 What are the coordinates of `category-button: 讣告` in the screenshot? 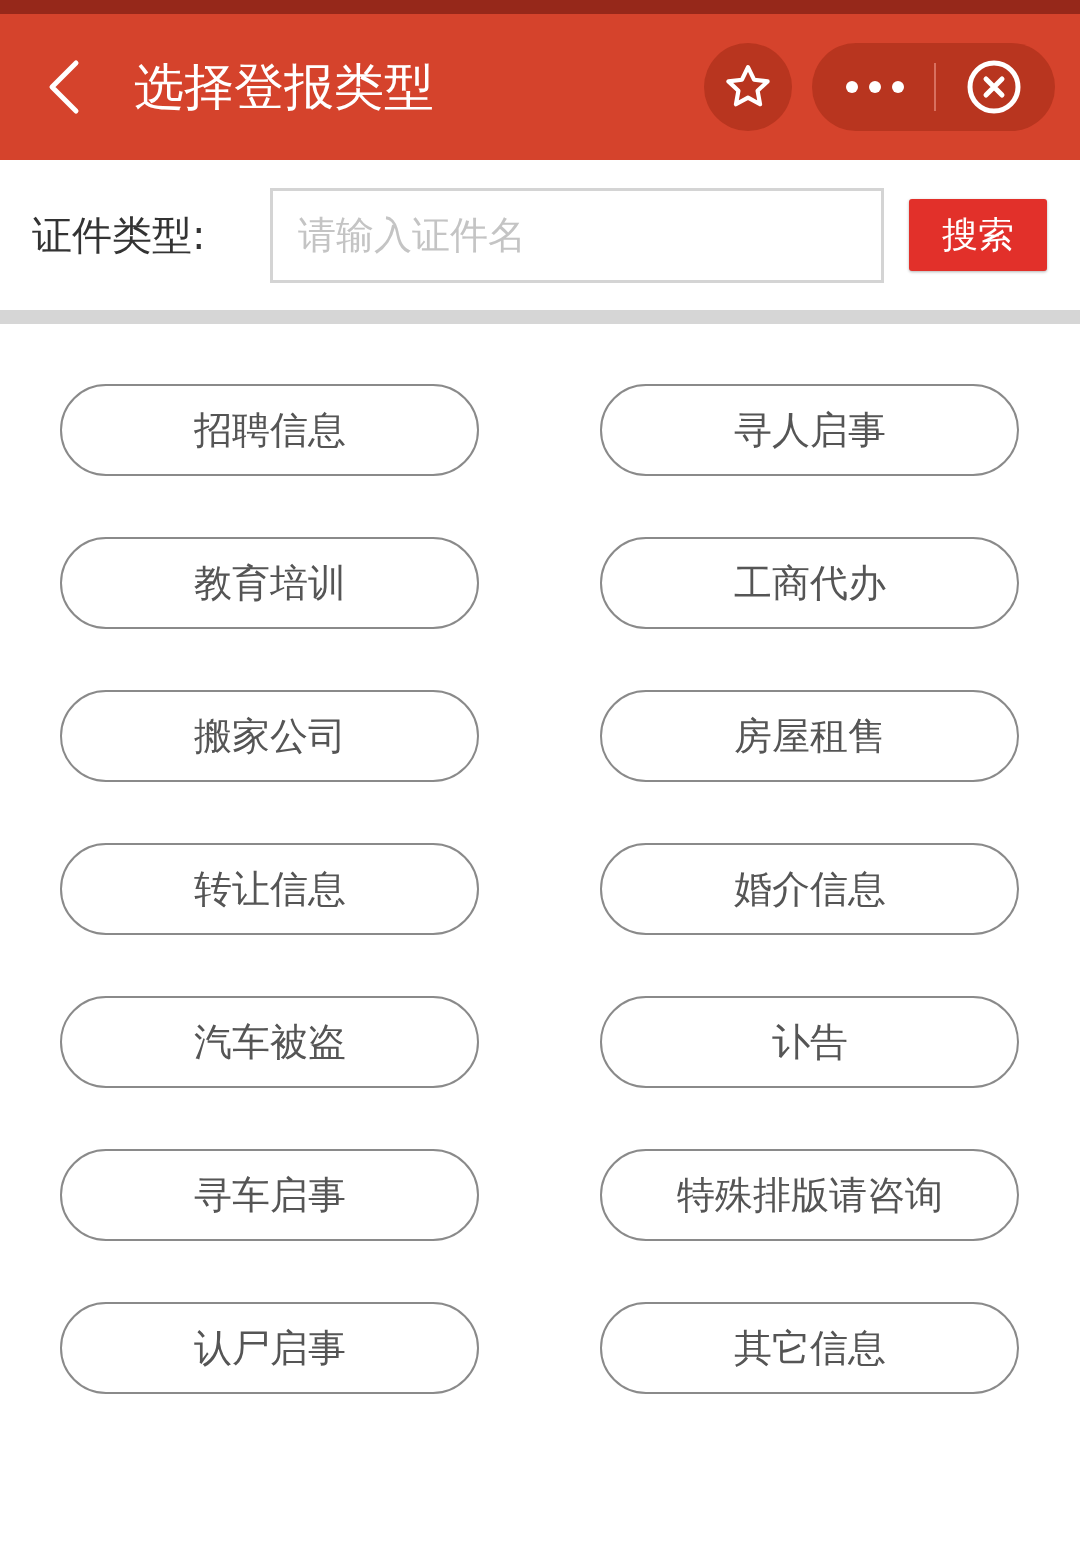 It's located at (809, 1042).